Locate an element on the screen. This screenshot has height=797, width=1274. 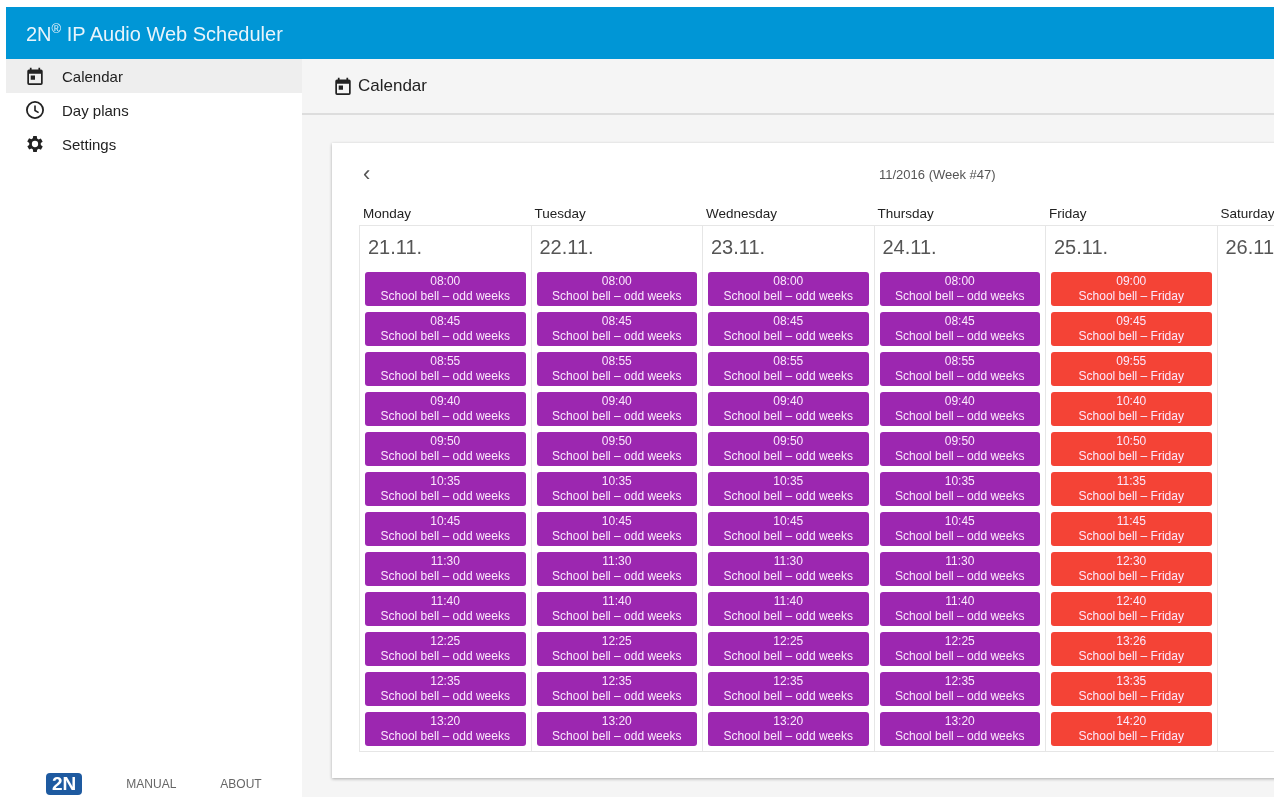
day-date: 26.11 is located at coordinates (1249, 247).